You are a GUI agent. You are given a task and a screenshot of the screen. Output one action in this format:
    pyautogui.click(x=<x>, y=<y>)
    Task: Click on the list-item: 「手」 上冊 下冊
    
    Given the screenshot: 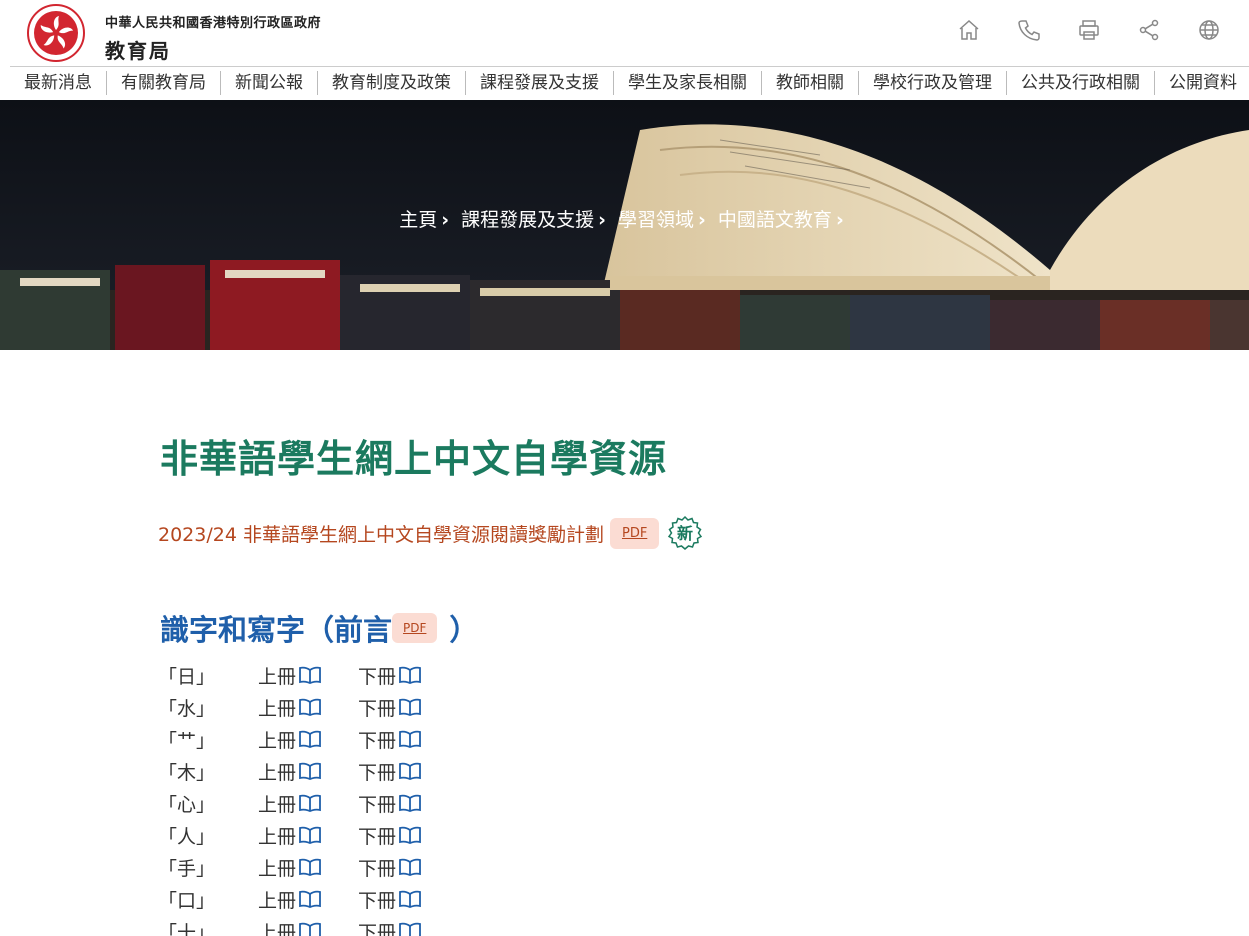 What is the action you would take?
    pyautogui.click(x=308, y=867)
    